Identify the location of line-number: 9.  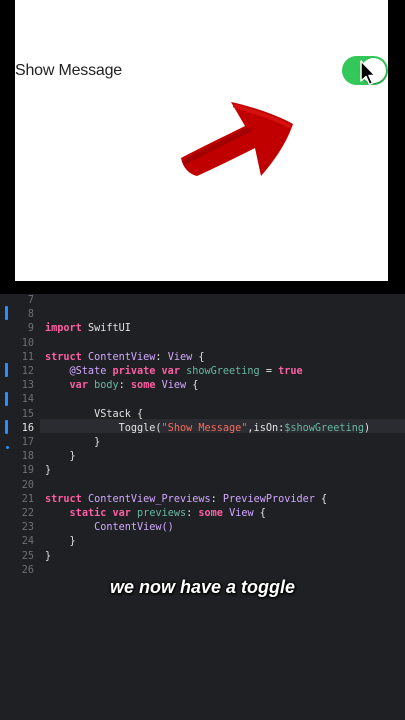
(30, 329).